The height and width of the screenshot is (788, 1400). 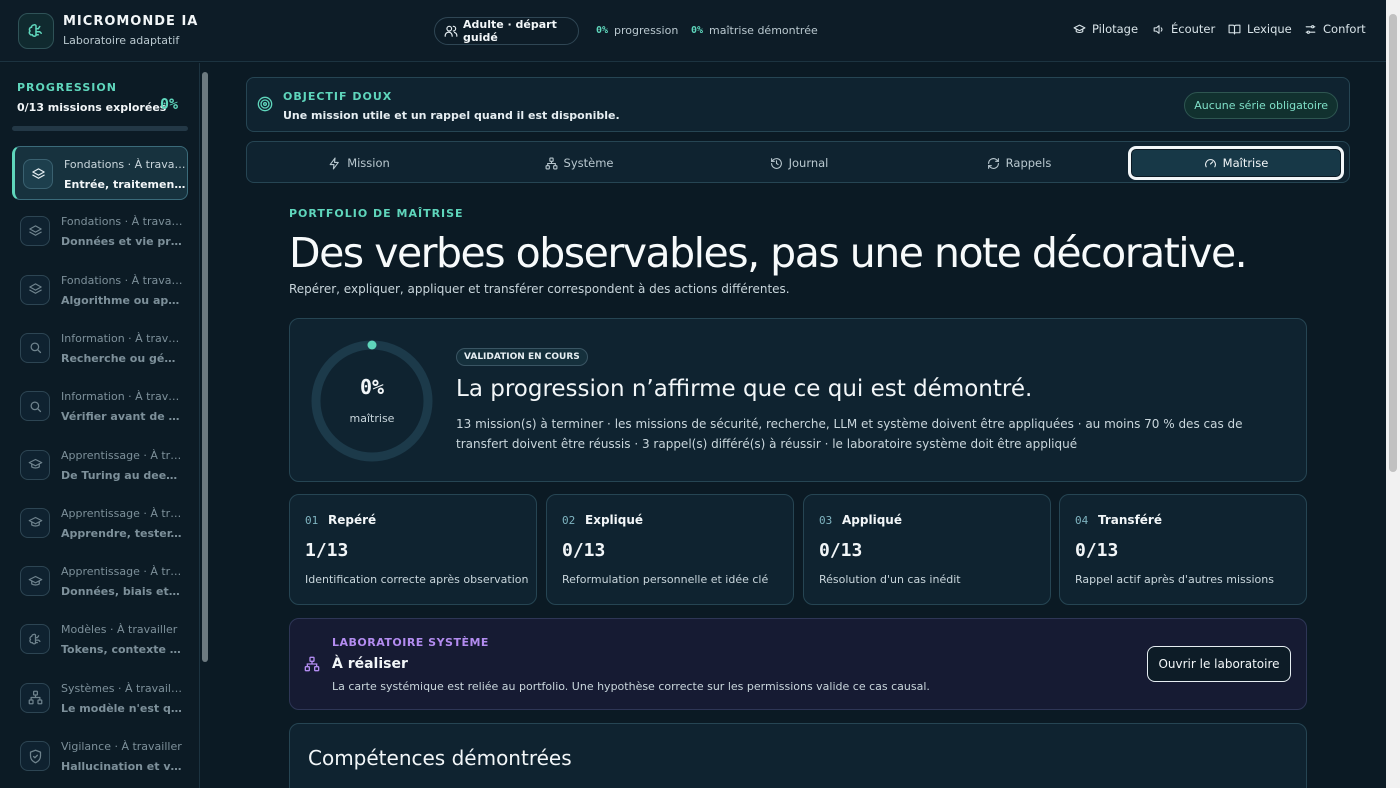 I want to click on tab-mission: Mission, so click(x=359, y=163).